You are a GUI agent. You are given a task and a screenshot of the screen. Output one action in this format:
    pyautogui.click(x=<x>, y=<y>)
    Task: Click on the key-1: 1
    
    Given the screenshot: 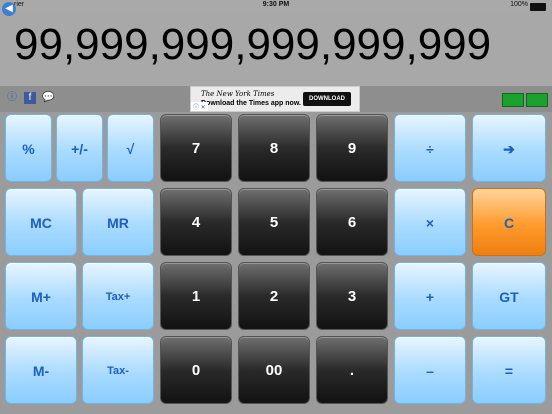 What is the action you would take?
    pyautogui.click(x=196, y=296)
    